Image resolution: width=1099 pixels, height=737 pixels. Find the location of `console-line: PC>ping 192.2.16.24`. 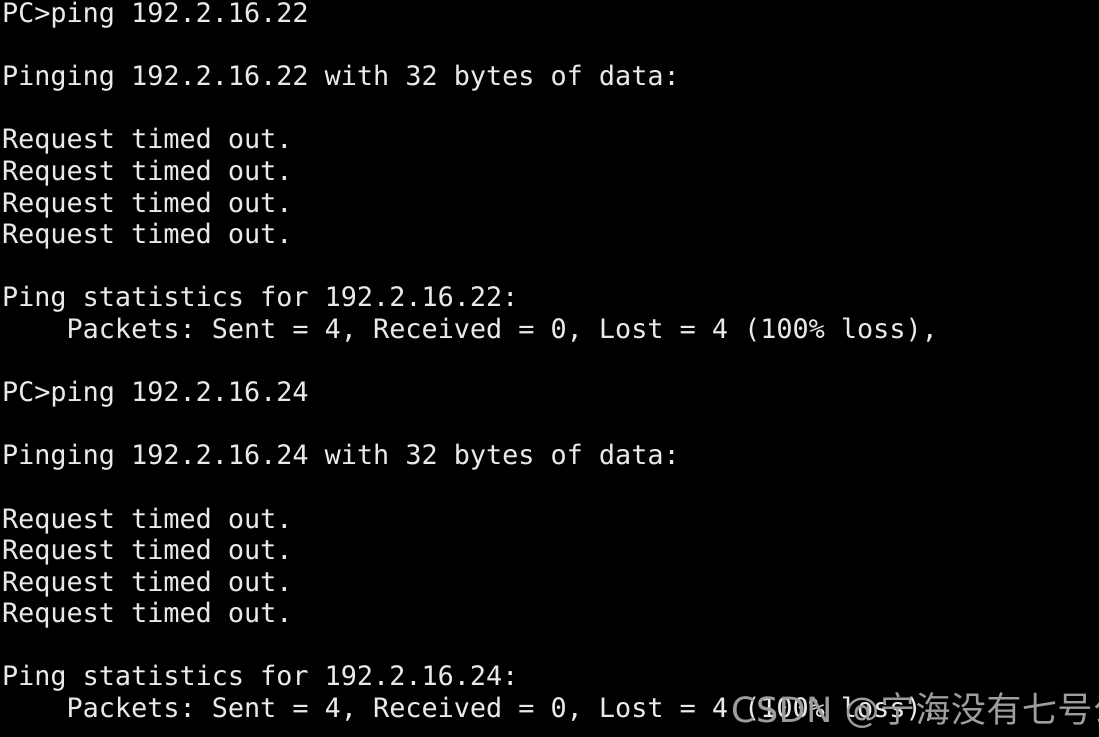

console-line: PC>ping 192.2.16.24 is located at coordinates (155, 393).